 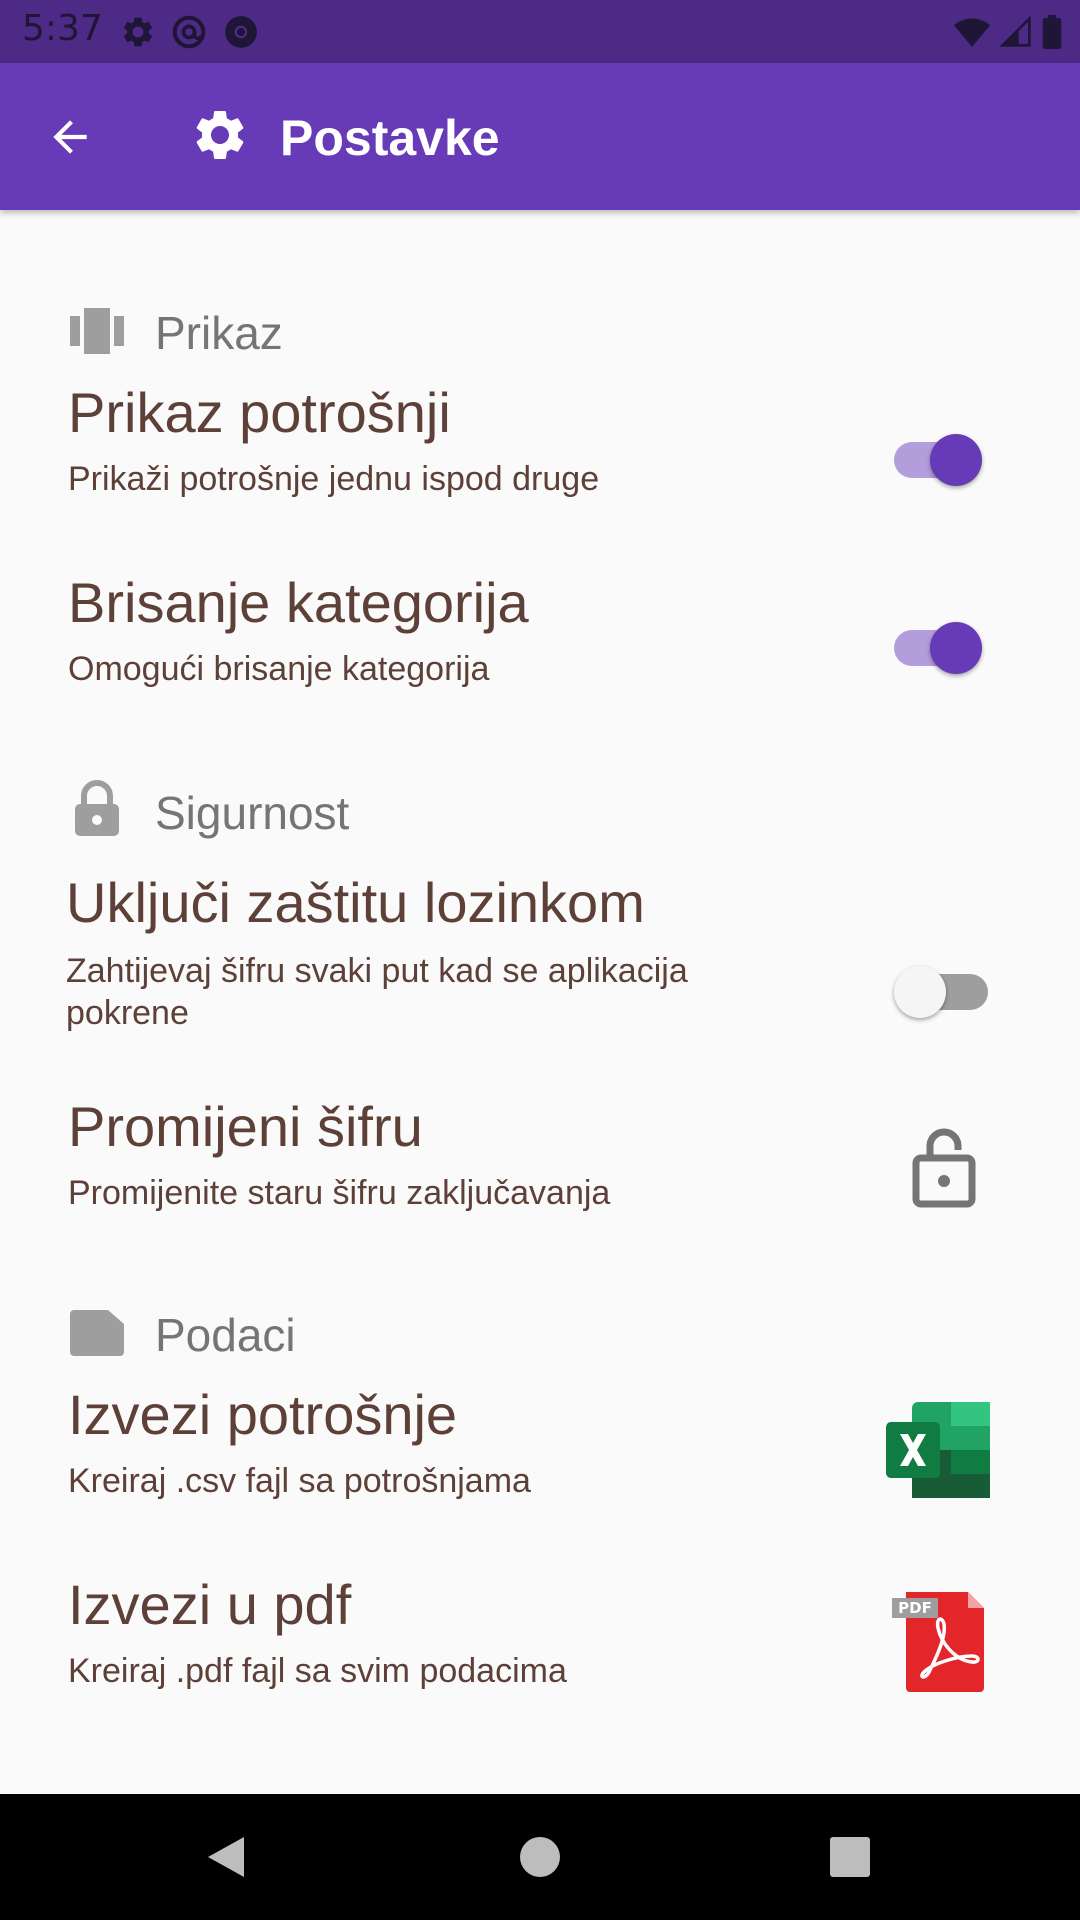 What do you see at coordinates (219, 333) in the screenshot?
I see `category-title: Prikaz` at bounding box center [219, 333].